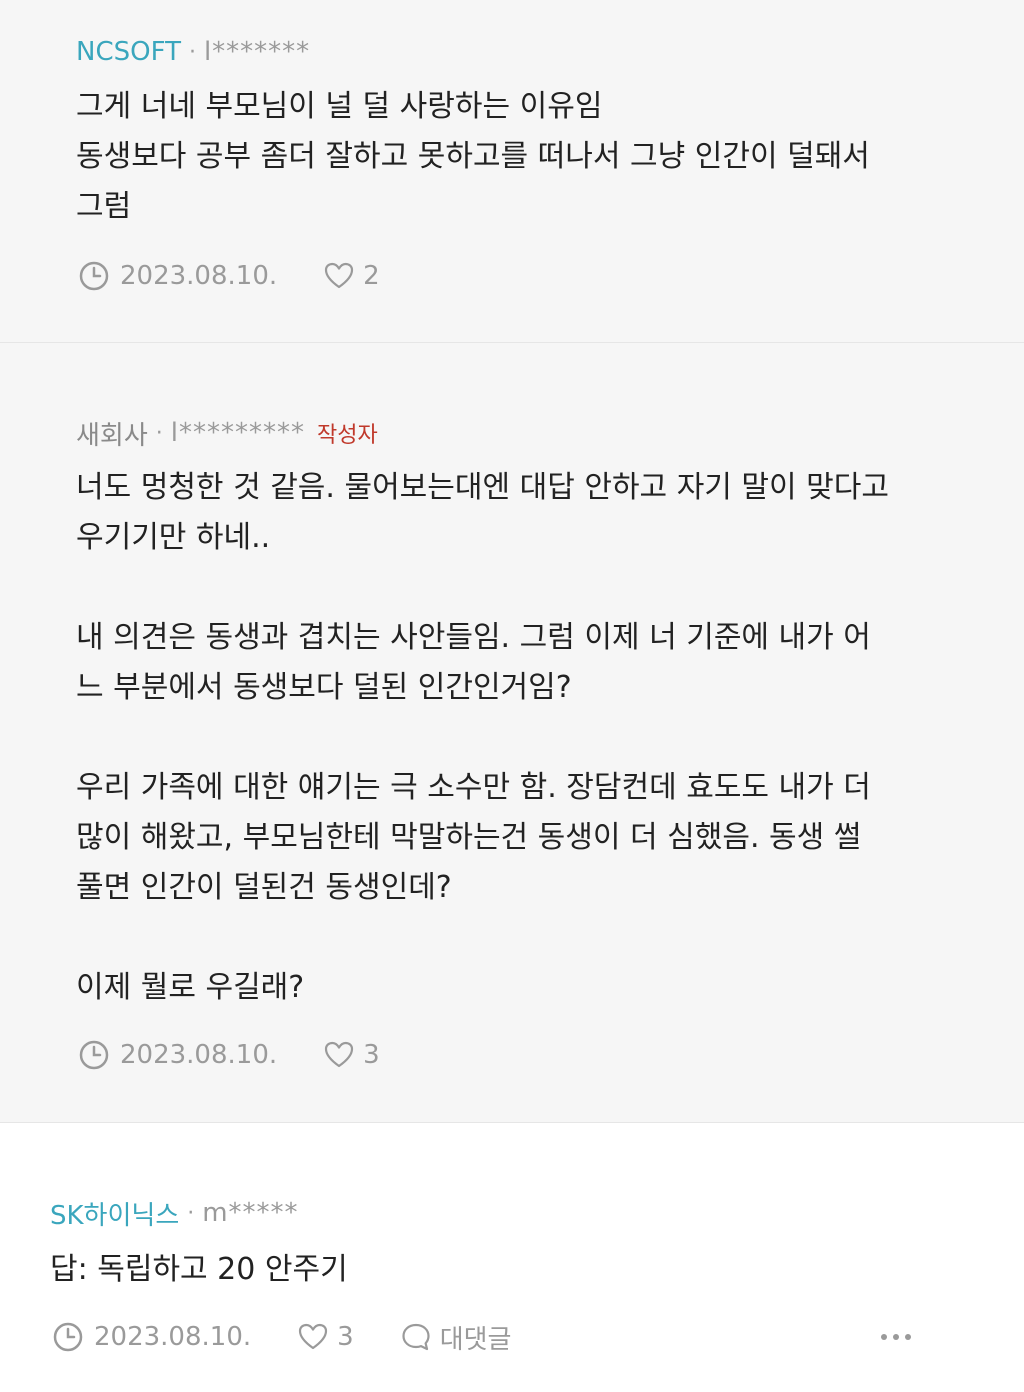 This screenshot has width=1024, height=1392. Describe the element at coordinates (475, 1339) in the screenshot. I see `reply-label: 대댓글` at that location.